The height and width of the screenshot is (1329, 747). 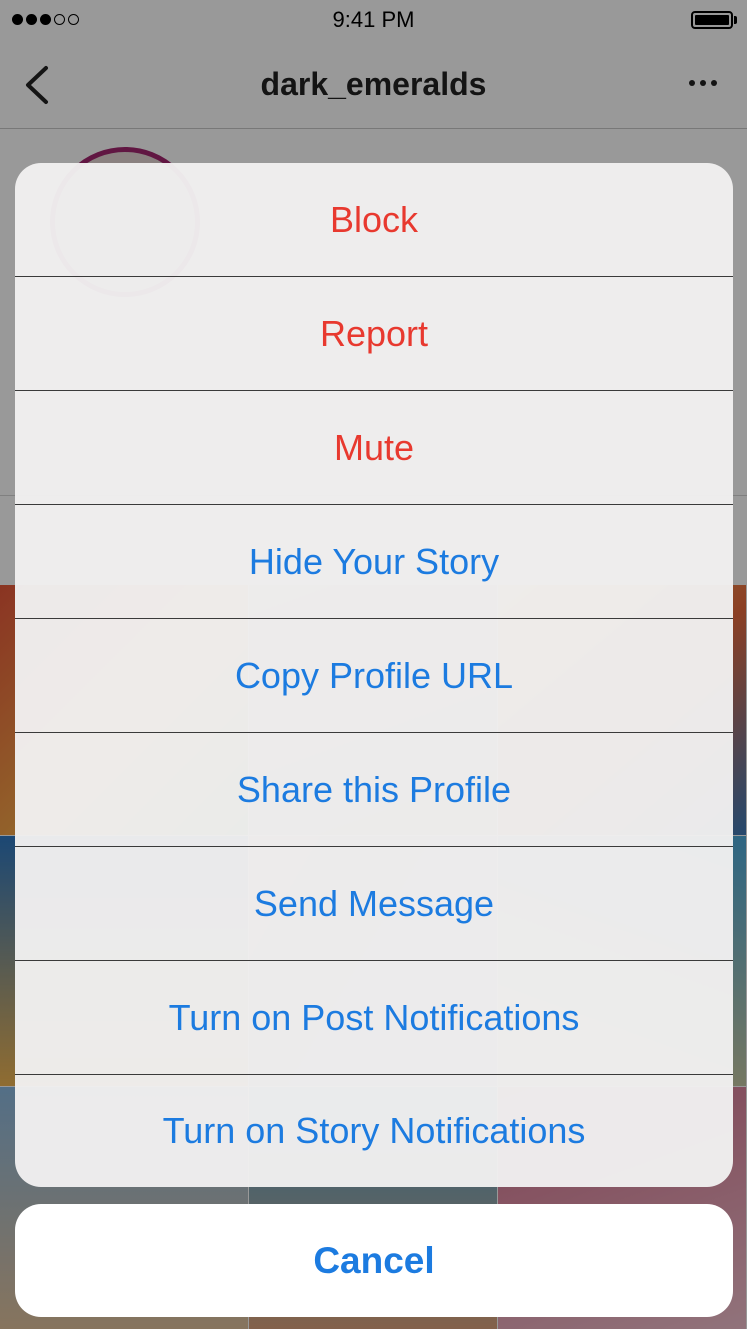 What do you see at coordinates (374, 1130) in the screenshot?
I see `turn-on-story-notifications-button: Turn on Story Notifications` at bounding box center [374, 1130].